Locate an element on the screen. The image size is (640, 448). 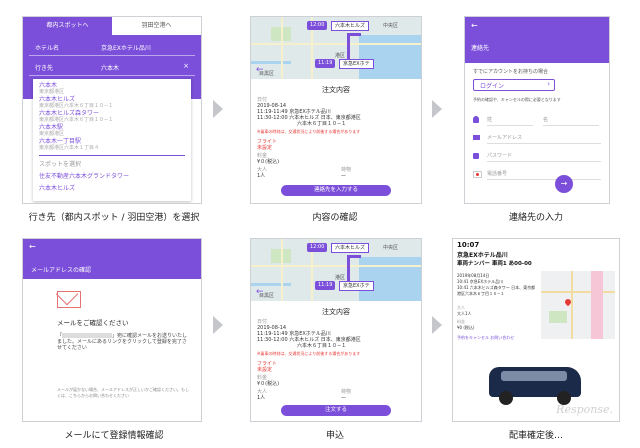
hotel-value: 京急EXホテル品川 is located at coordinates (126, 48).